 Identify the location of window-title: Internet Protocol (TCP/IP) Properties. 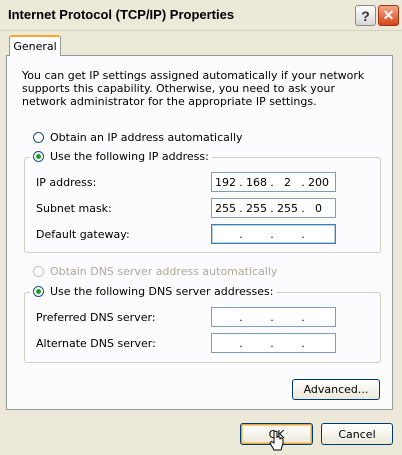
(121, 14).